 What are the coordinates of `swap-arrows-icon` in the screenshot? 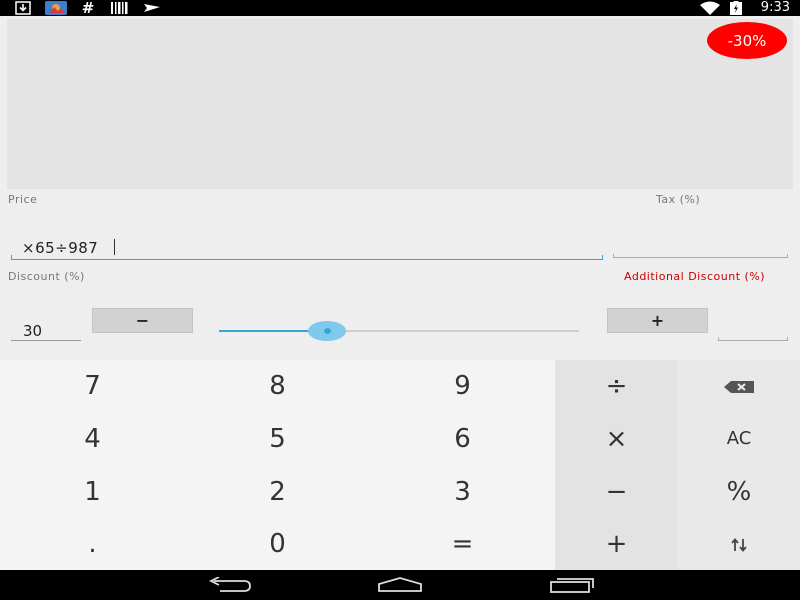 It's located at (739, 544).